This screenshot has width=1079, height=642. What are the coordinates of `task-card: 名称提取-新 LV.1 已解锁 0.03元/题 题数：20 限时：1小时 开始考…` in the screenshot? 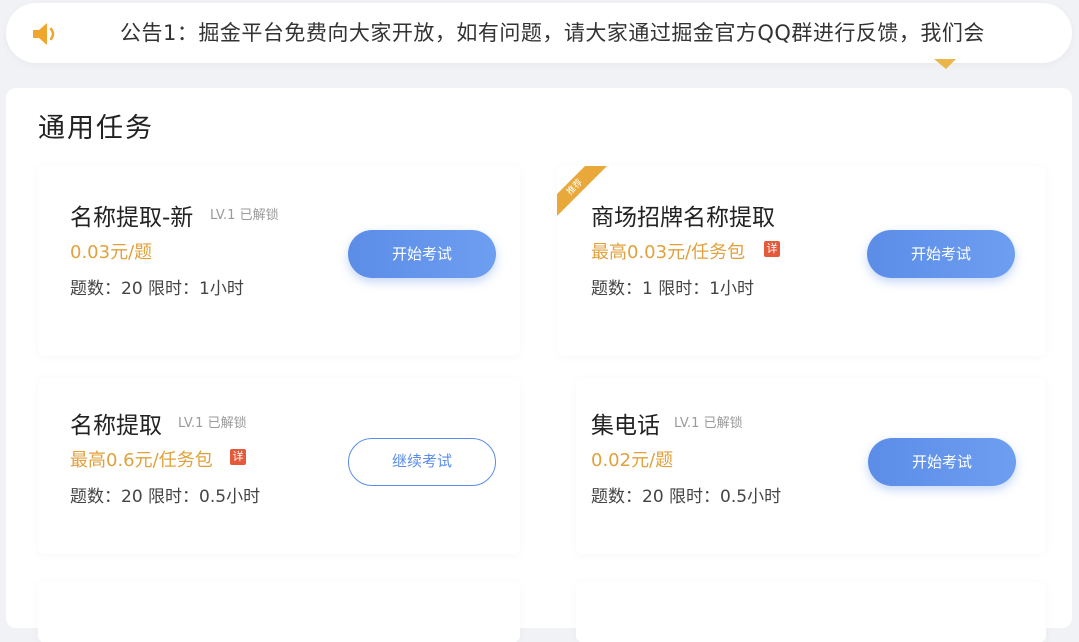 It's located at (279, 261).